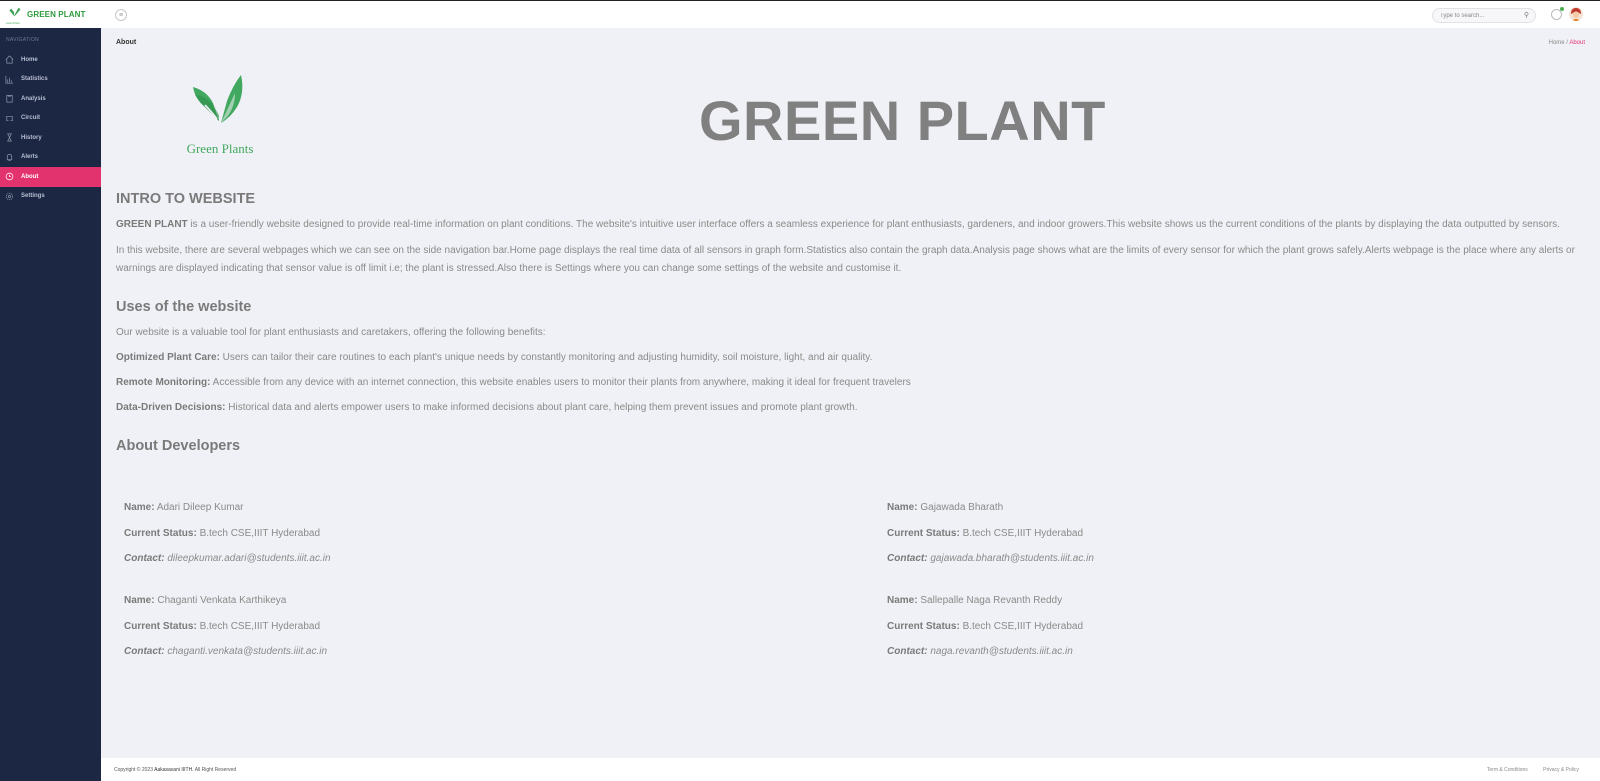 Image resolution: width=1600 pixels, height=781 pixels. Describe the element at coordinates (1576, 14) in the screenshot. I see `user-avatar` at that location.